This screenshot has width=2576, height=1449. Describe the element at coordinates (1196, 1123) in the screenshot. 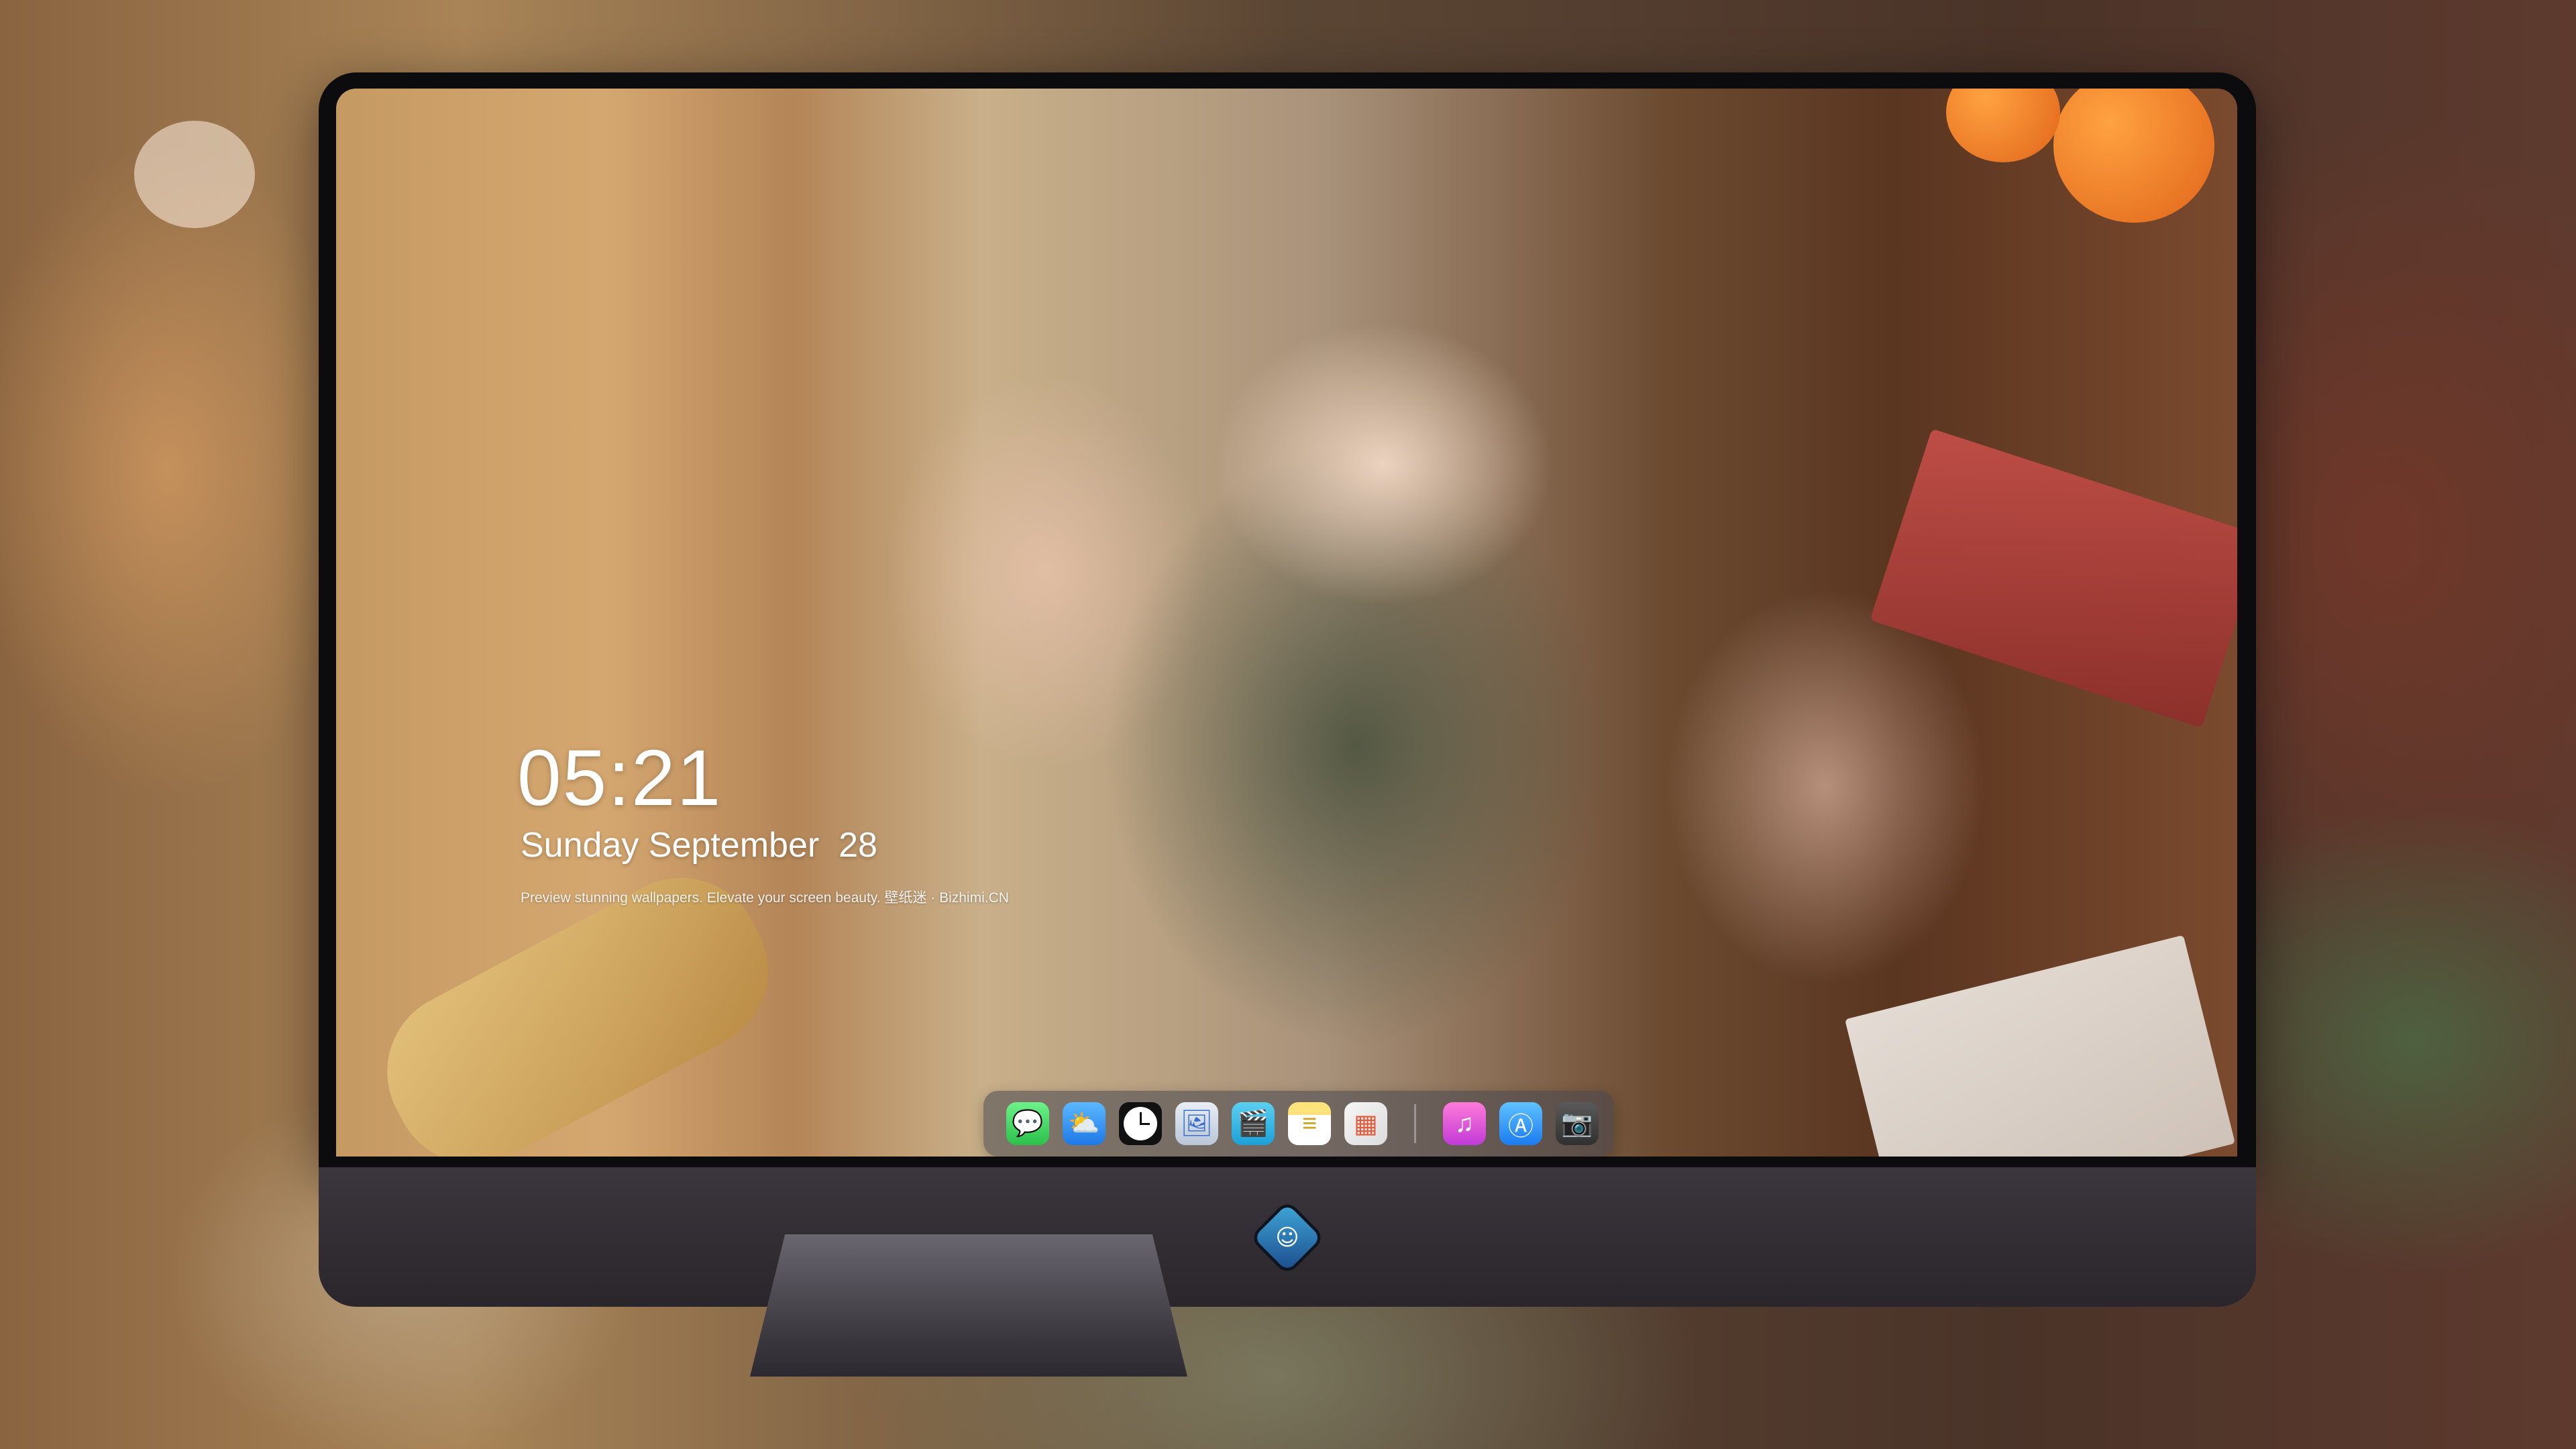

I see `preview-icon: 🖼` at that location.